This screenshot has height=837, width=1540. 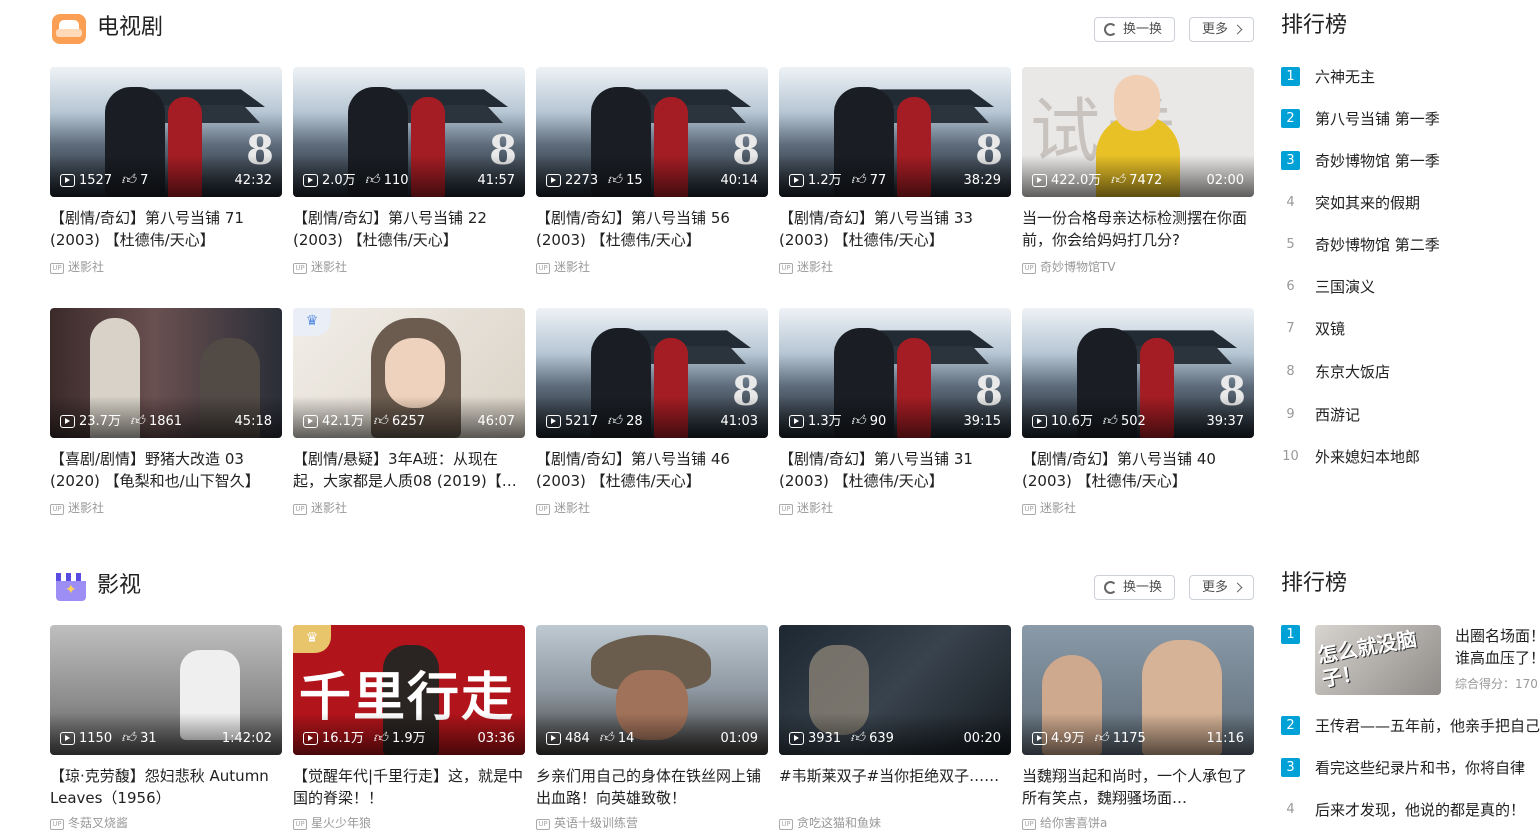 What do you see at coordinates (652, 690) in the screenshot?
I see `video-thumbnail: 484 👍︎ 14 01:09` at bounding box center [652, 690].